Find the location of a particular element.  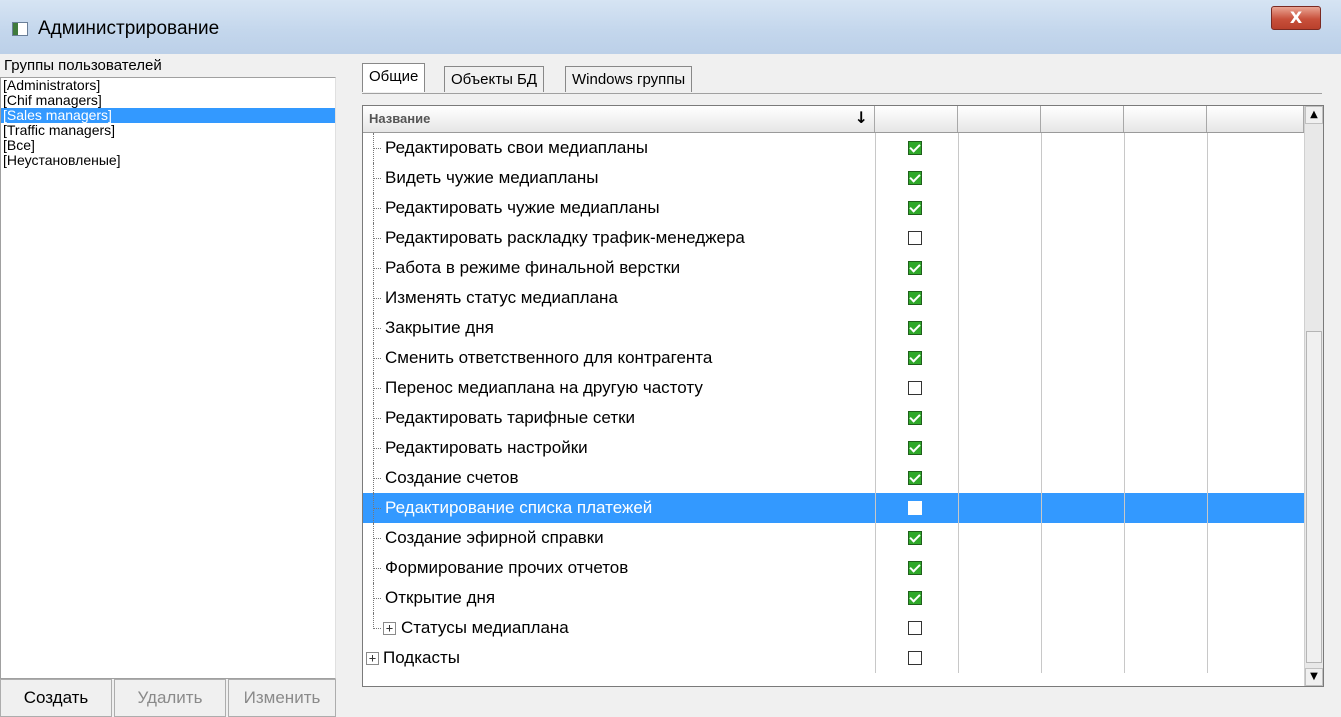

permission-row: Перенос медиаплана на другую частоту is located at coordinates (833, 388).